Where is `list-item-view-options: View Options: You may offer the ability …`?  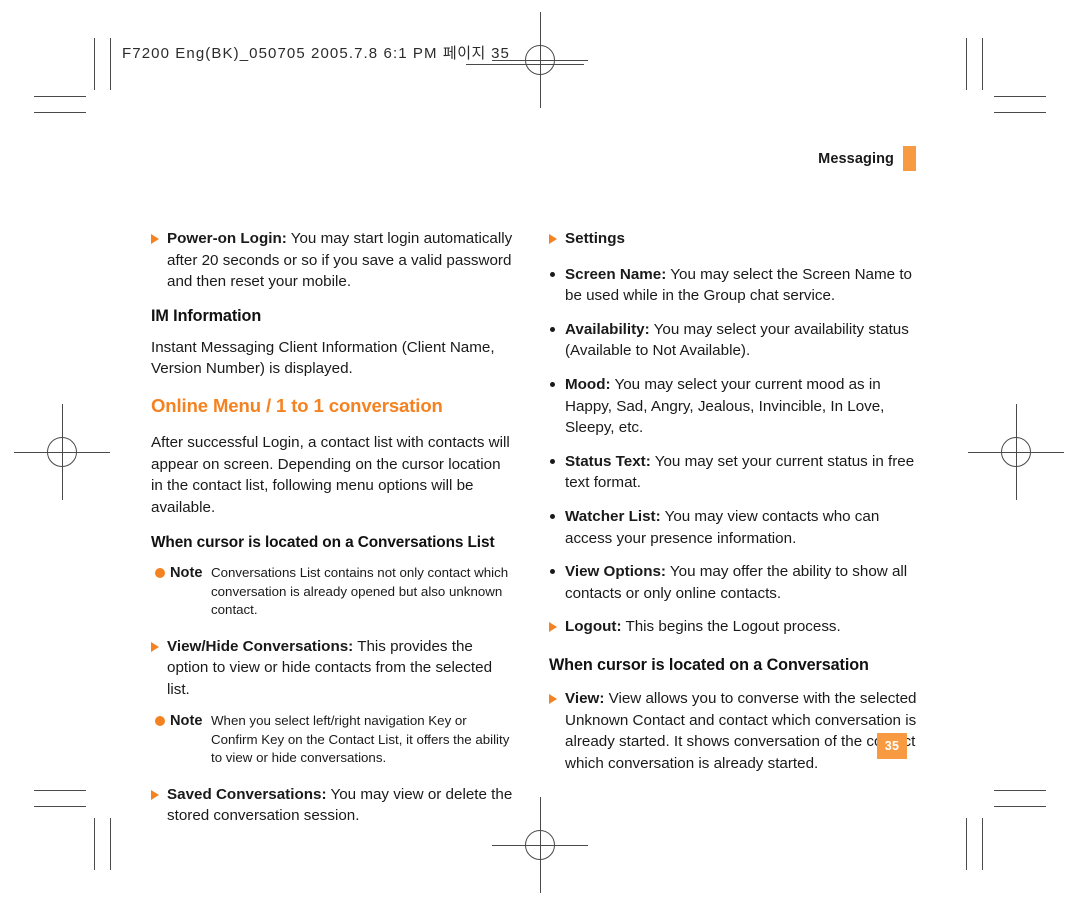 list-item-view-options: View Options: You may offer the ability … is located at coordinates (735, 582).